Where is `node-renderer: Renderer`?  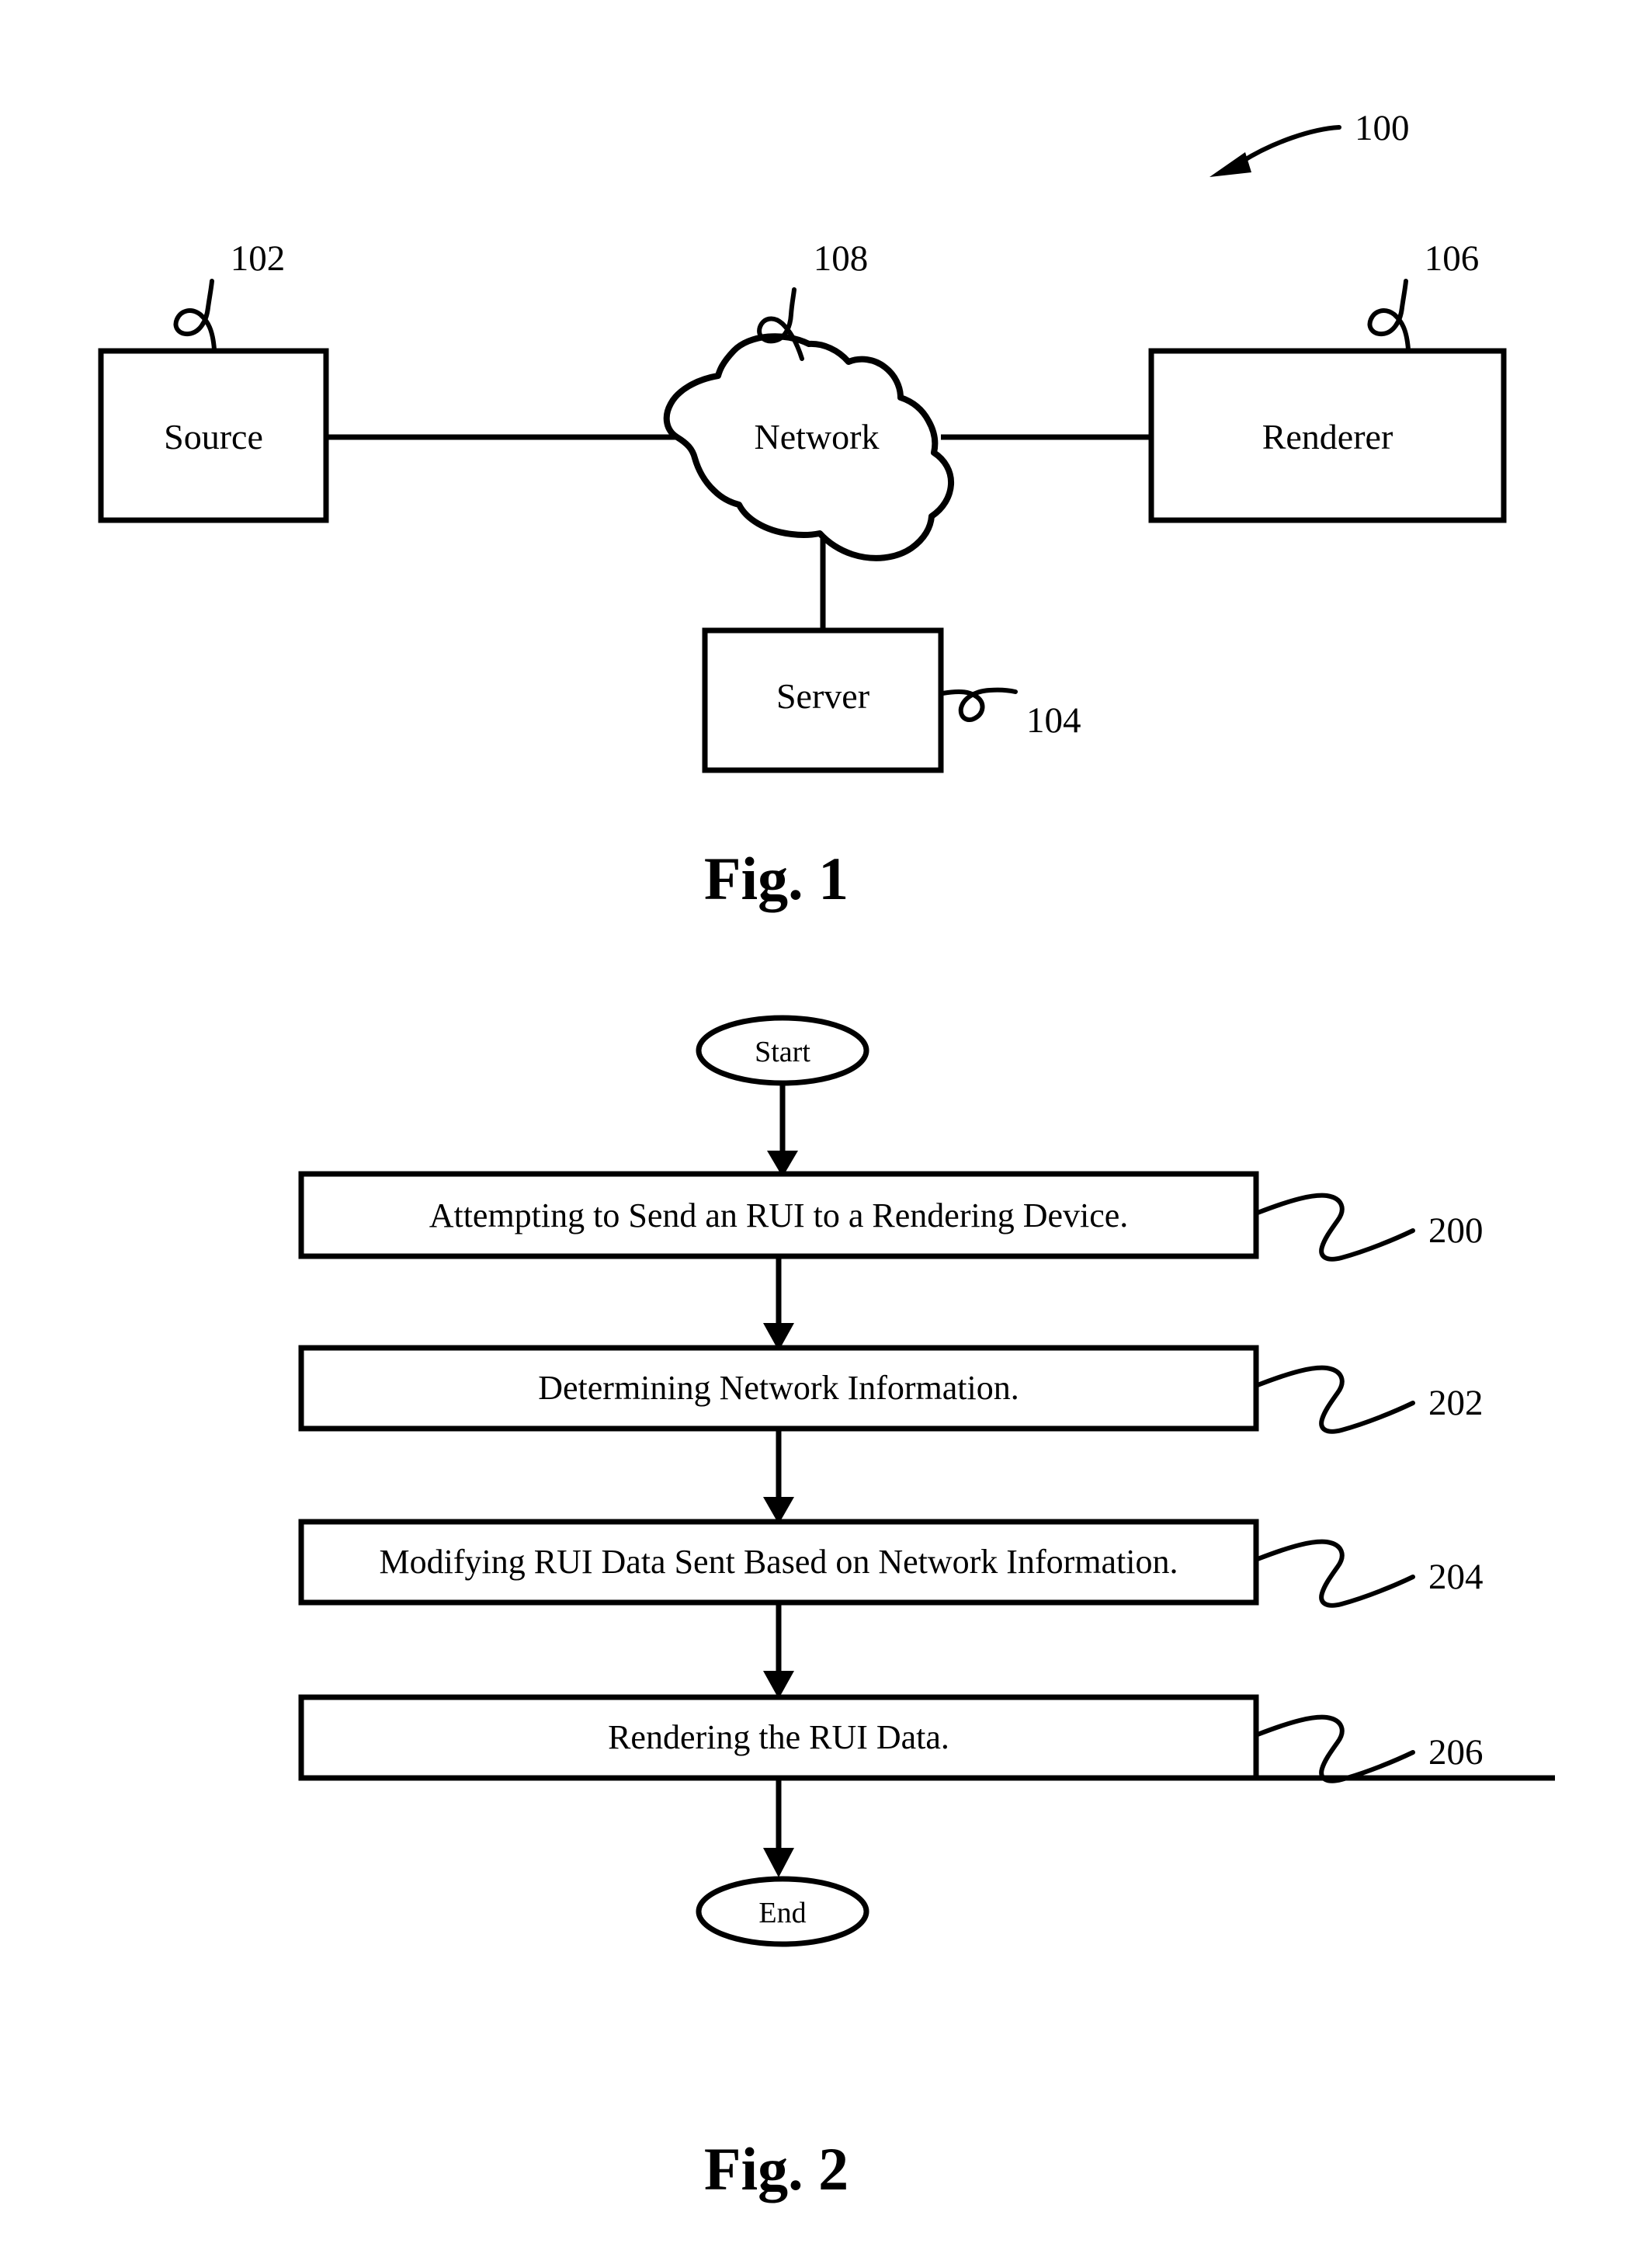
node-renderer: Renderer is located at coordinates (1327, 435).